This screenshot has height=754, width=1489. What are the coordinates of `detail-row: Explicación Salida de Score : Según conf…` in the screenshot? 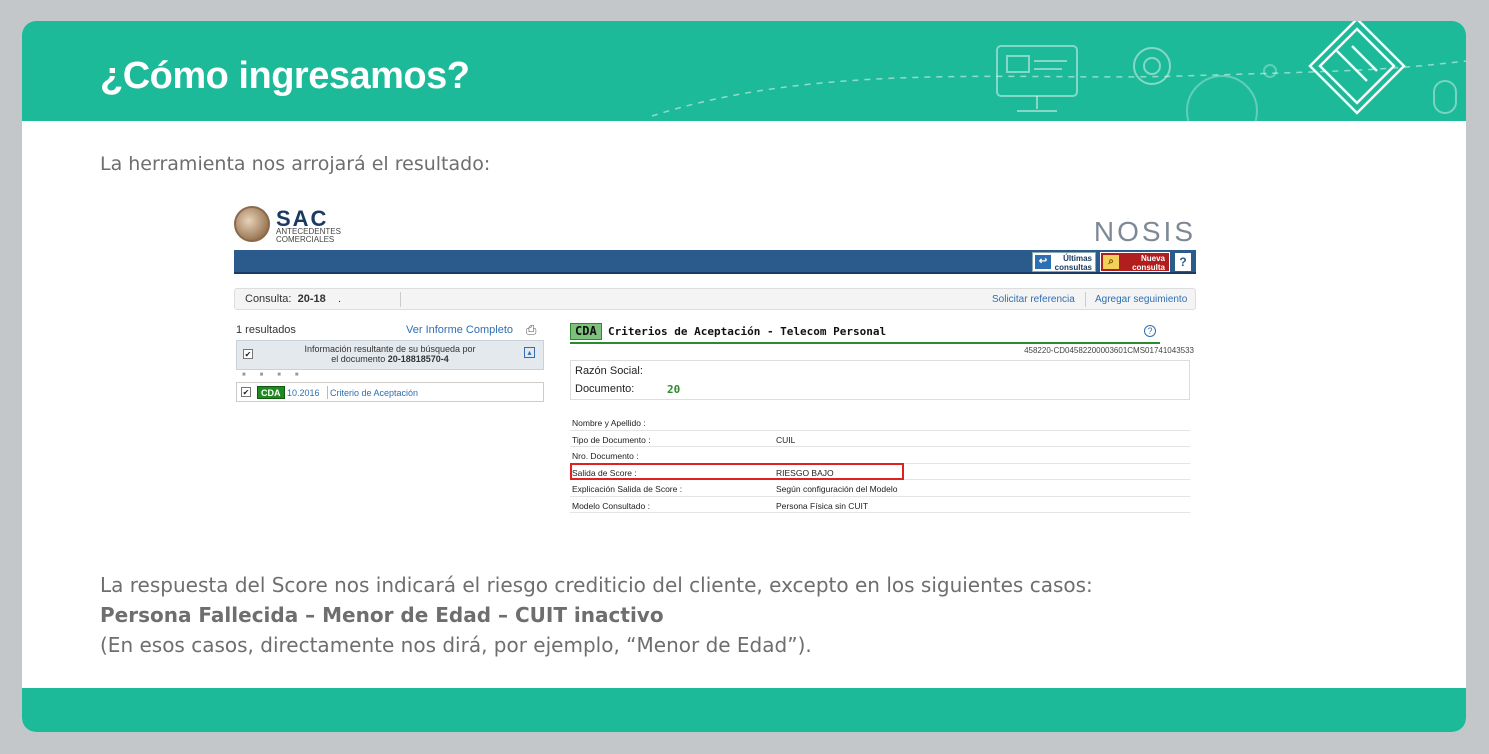 It's located at (880, 488).